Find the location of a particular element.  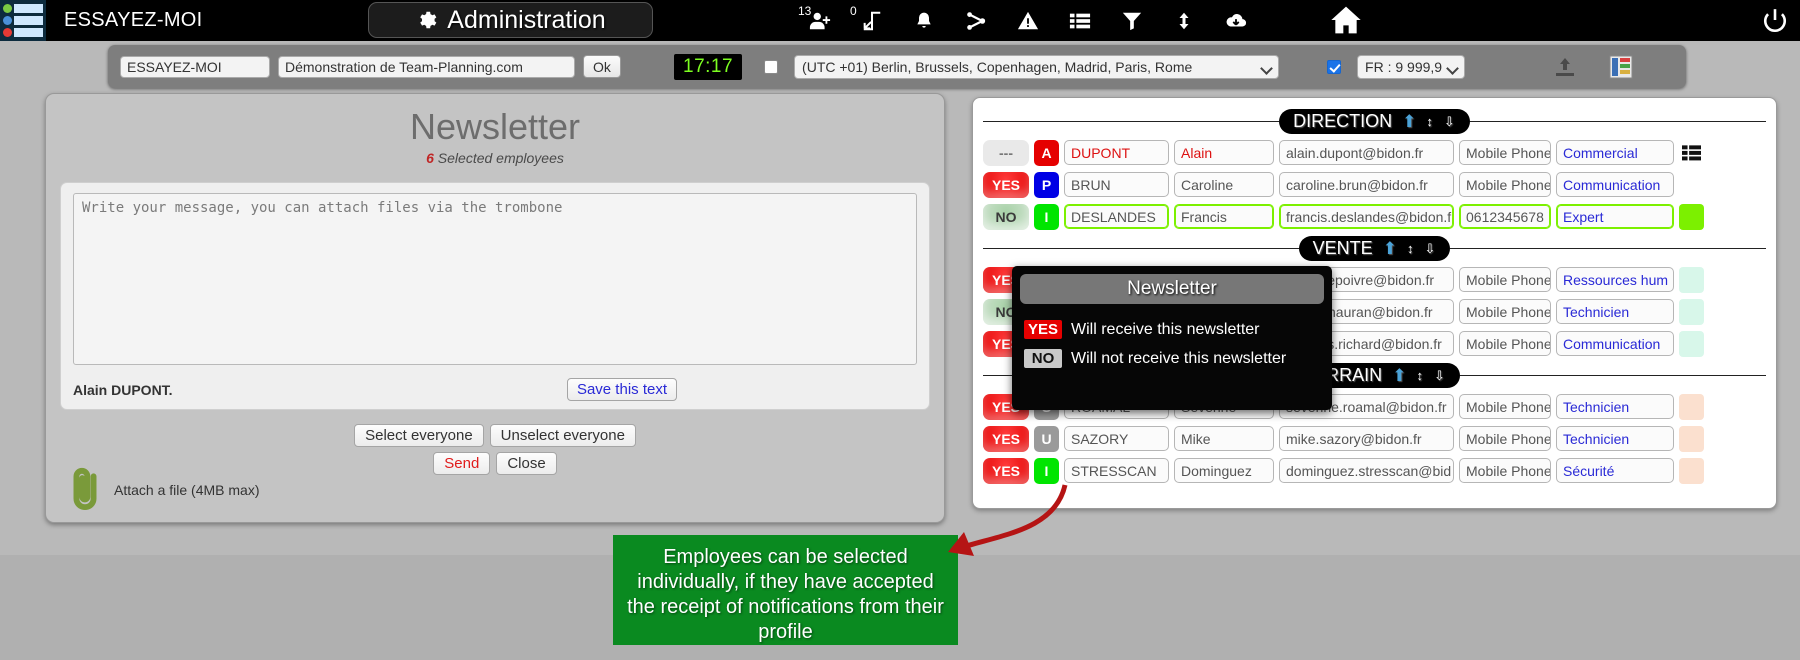

app-logo is located at coordinates (23, 20).